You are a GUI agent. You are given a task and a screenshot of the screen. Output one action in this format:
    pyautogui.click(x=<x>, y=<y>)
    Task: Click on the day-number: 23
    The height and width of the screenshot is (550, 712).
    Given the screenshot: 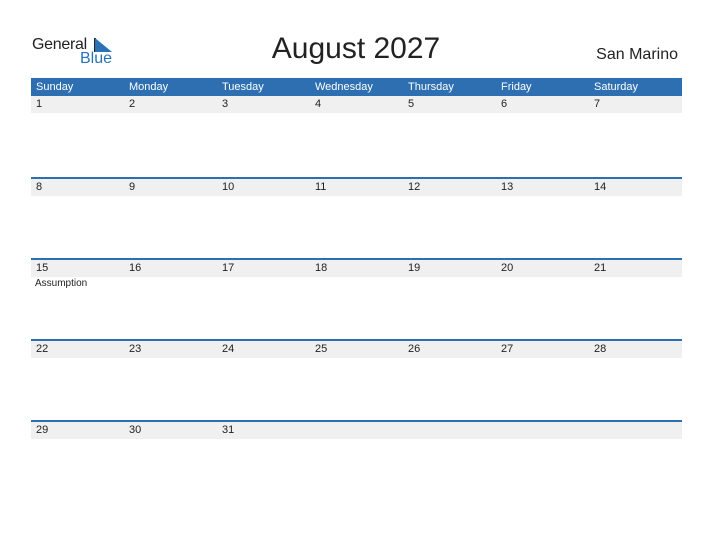 What is the action you would take?
    pyautogui.click(x=170, y=349)
    